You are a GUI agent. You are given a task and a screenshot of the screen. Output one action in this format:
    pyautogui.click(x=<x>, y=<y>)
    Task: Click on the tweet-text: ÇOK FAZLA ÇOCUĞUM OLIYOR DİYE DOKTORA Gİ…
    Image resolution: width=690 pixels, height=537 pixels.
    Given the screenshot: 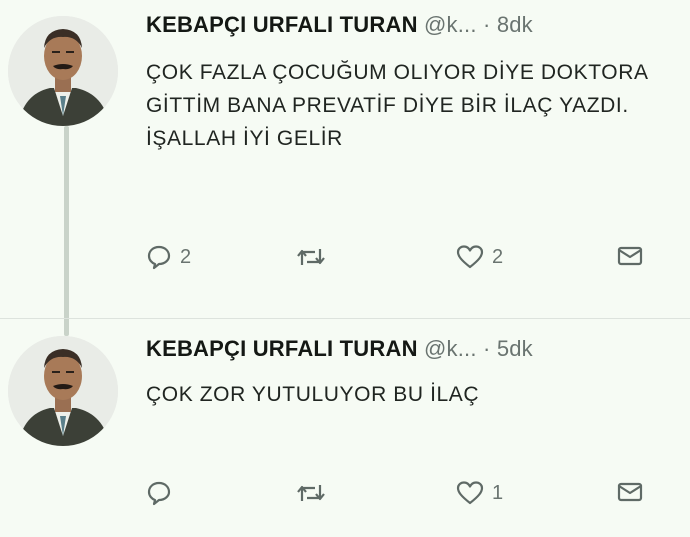 What is the action you would take?
    pyautogui.click(x=397, y=105)
    